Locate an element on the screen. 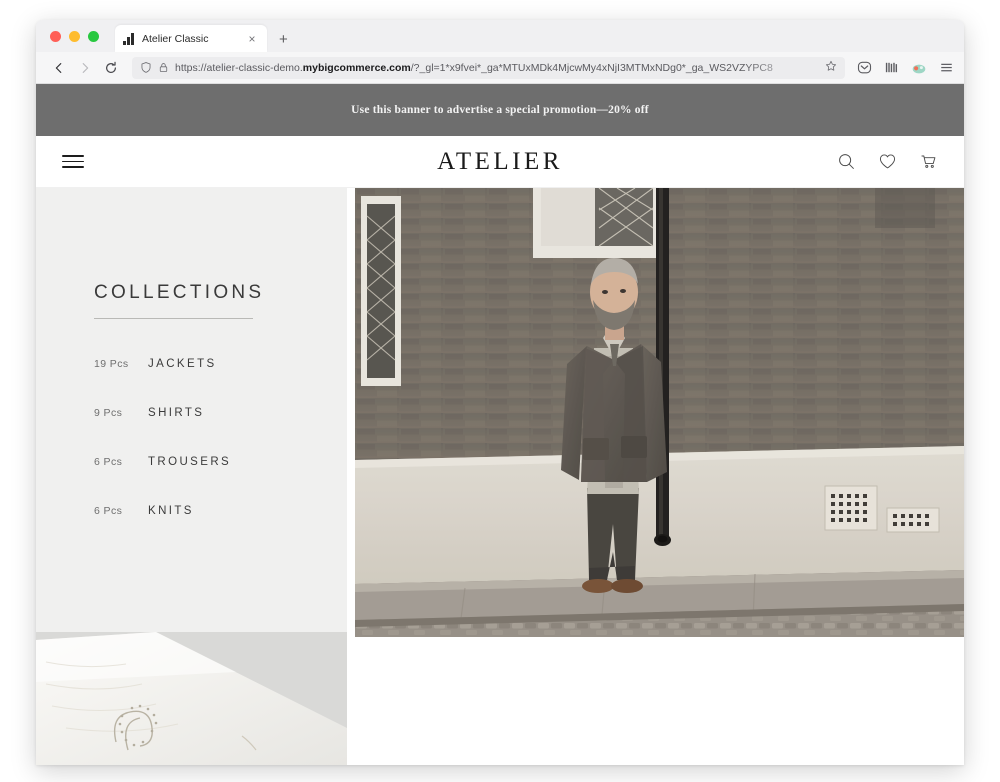  shield-icon is located at coordinates (146, 67).